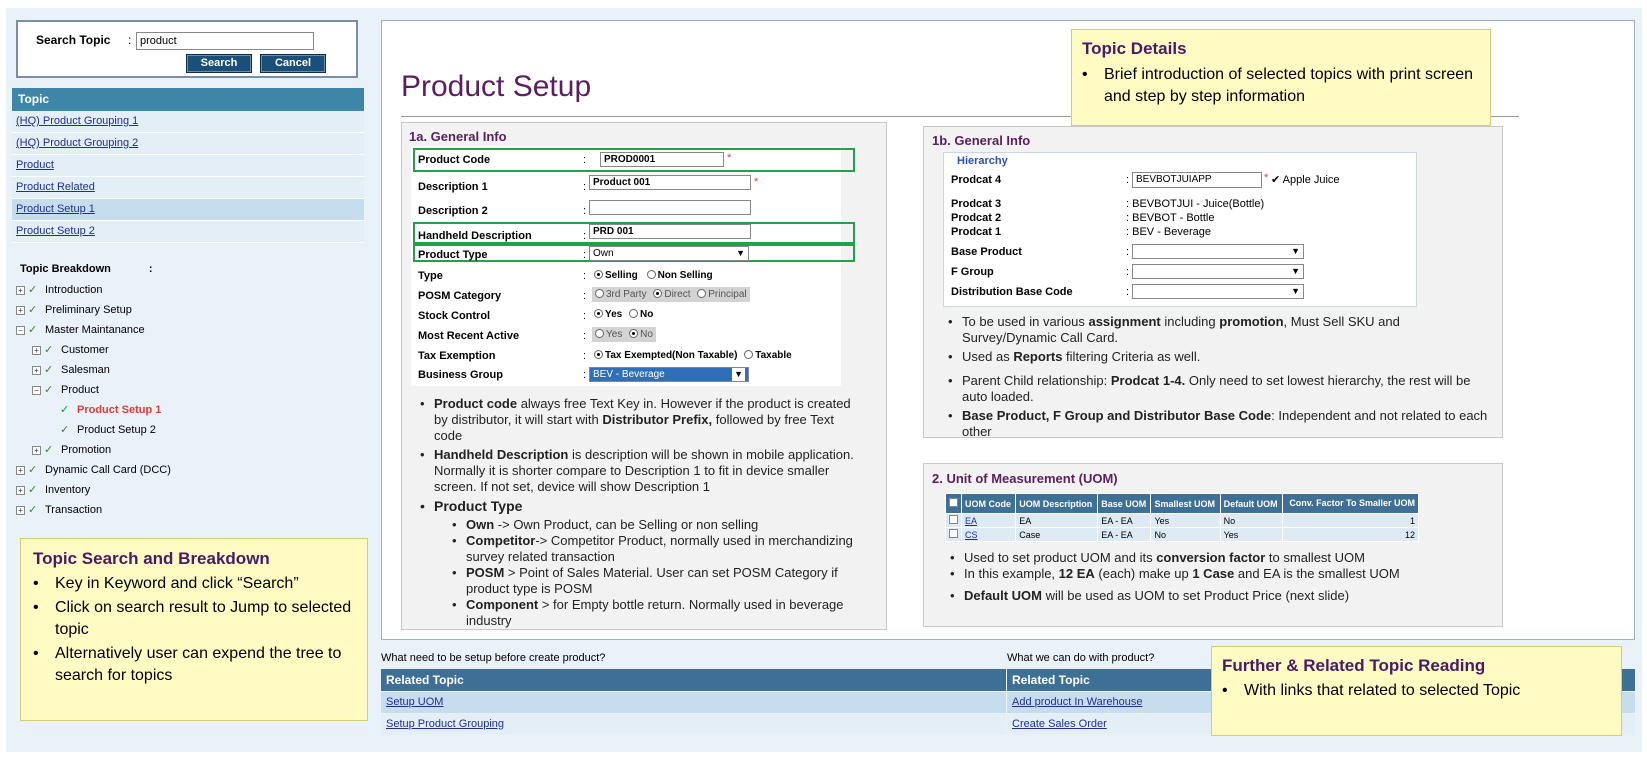 The image size is (1647, 759). What do you see at coordinates (101, 390) in the screenshot?
I see `tree-node: − ✓ Product` at bounding box center [101, 390].